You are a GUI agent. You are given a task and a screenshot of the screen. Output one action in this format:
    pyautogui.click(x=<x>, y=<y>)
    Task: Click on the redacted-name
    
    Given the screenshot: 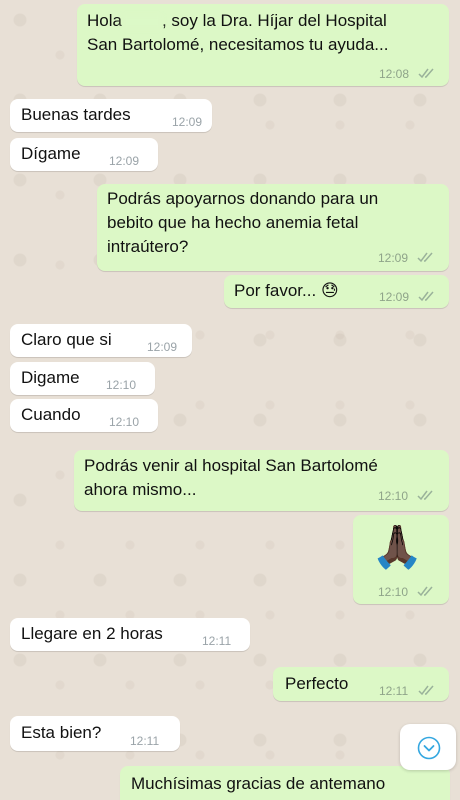 What is the action you would take?
    pyautogui.click(x=141, y=21)
    